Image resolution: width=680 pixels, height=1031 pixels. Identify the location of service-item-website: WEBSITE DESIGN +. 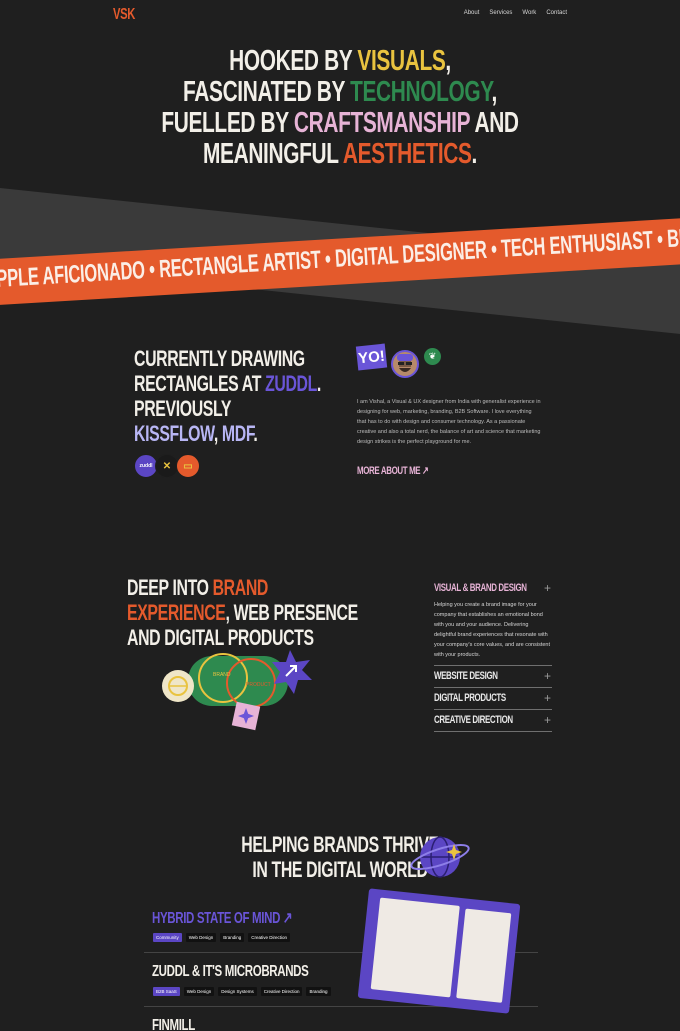
(493, 677).